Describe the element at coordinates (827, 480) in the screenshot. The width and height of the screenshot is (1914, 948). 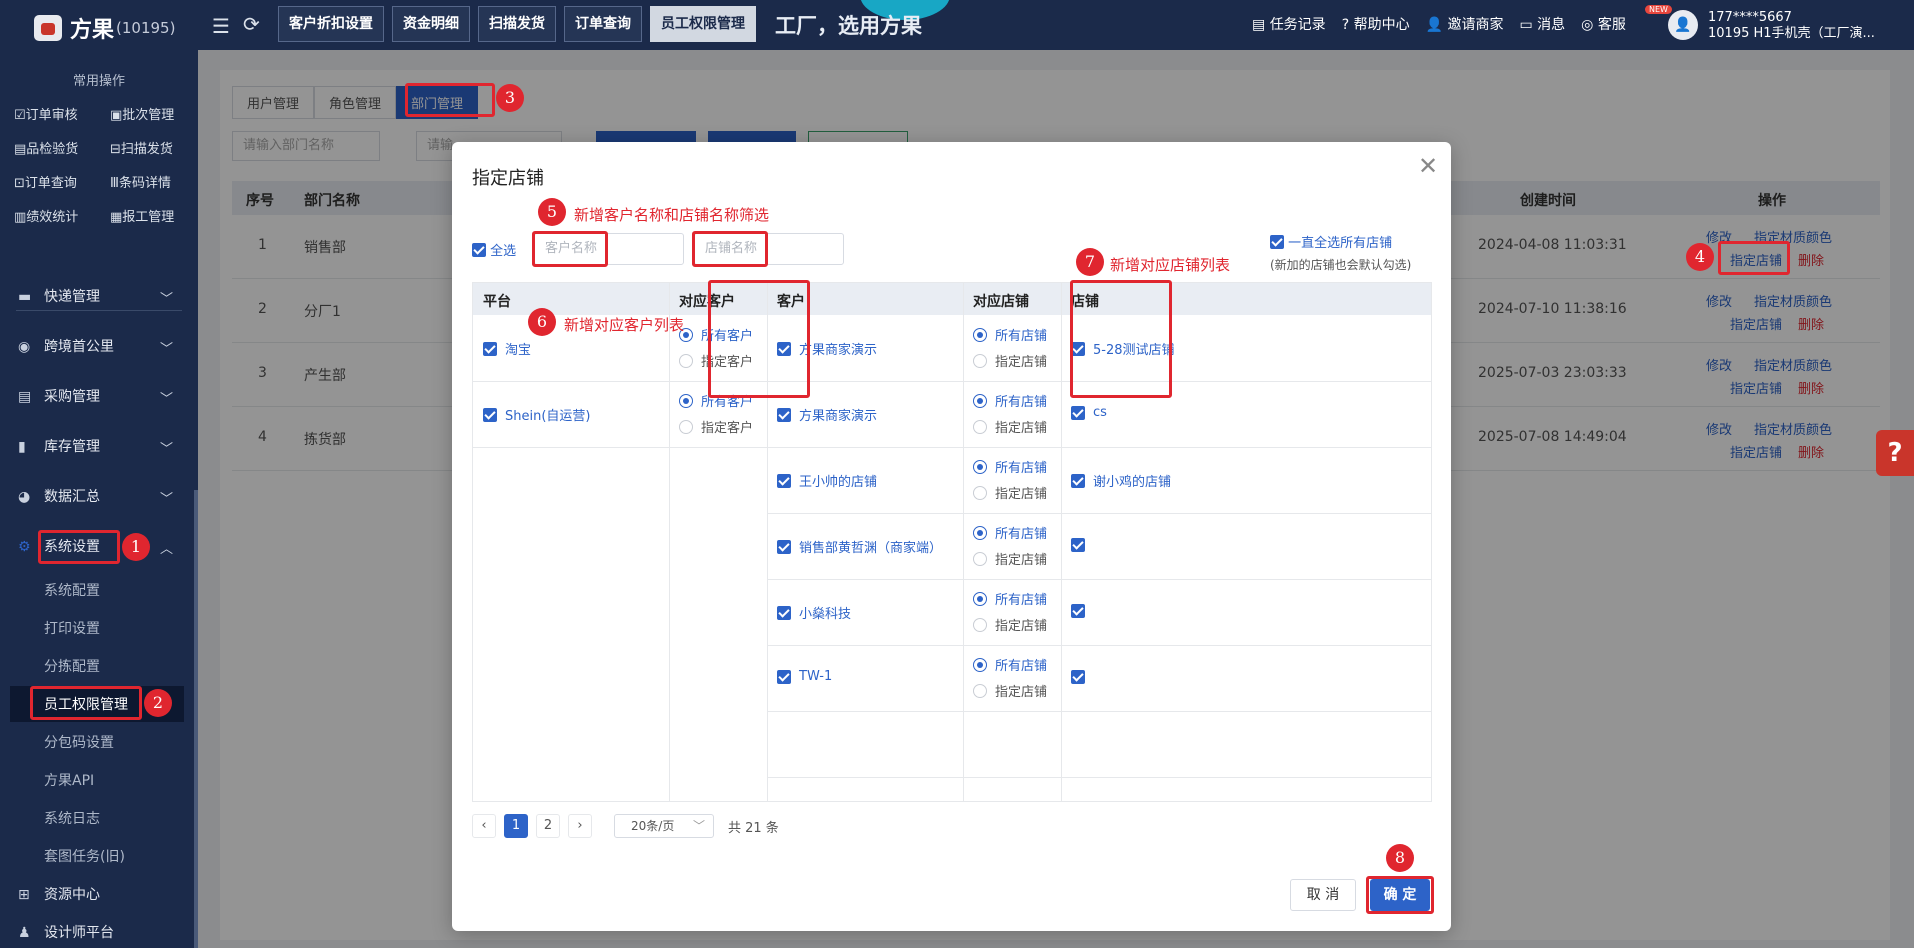
I see `customer-checkbox: 王小帅的店铺` at that location.